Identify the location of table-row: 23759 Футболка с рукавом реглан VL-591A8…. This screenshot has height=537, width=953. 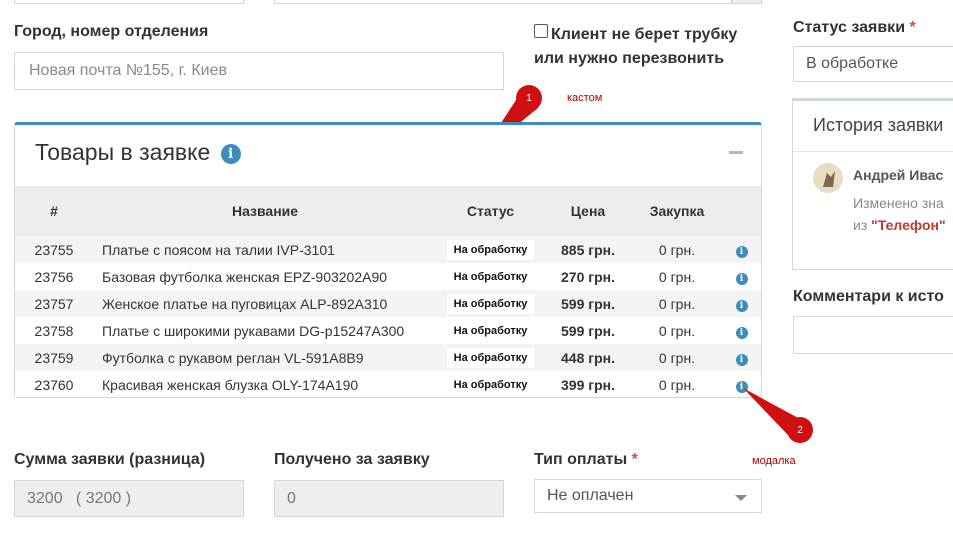
(388, 357).